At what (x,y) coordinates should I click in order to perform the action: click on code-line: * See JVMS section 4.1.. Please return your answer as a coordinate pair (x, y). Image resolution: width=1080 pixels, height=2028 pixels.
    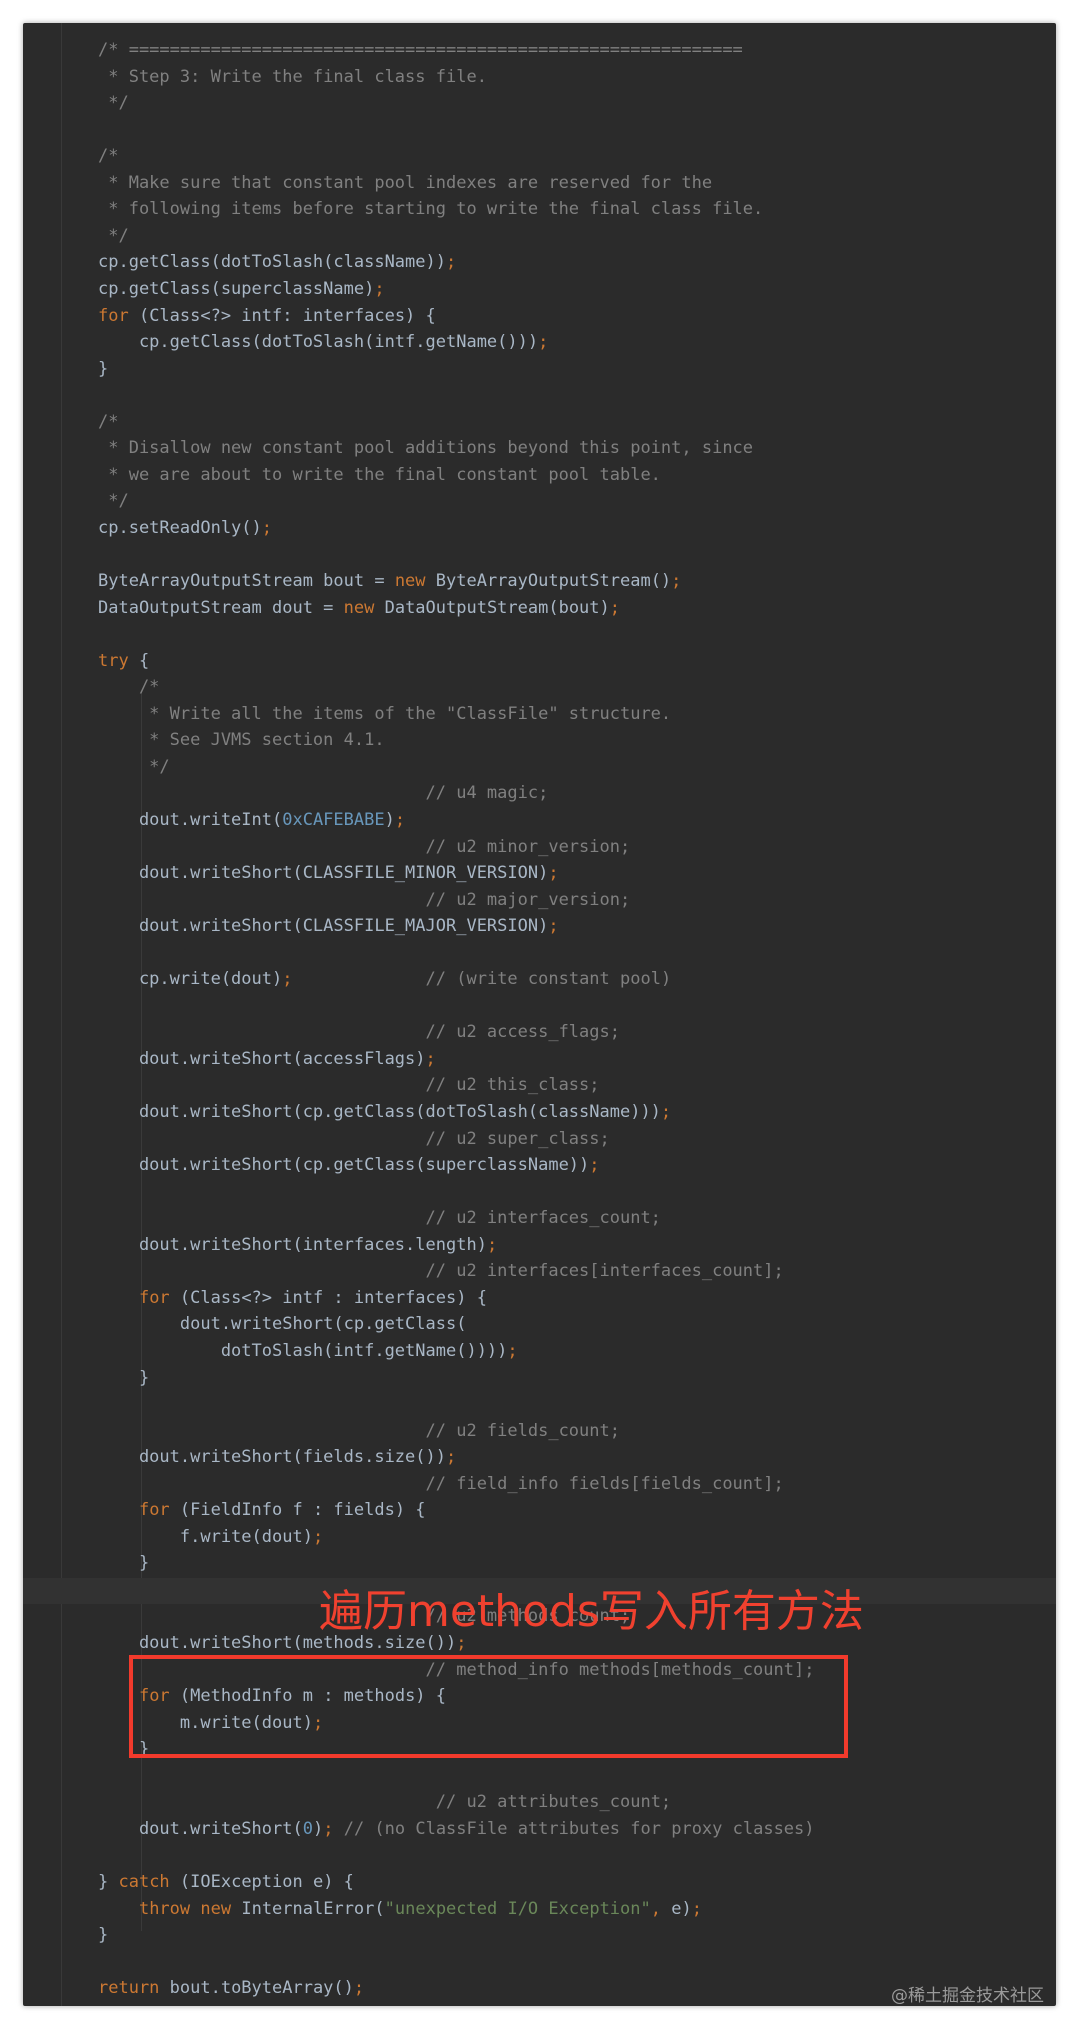
    Looking at the image, I should click on (241, 740).